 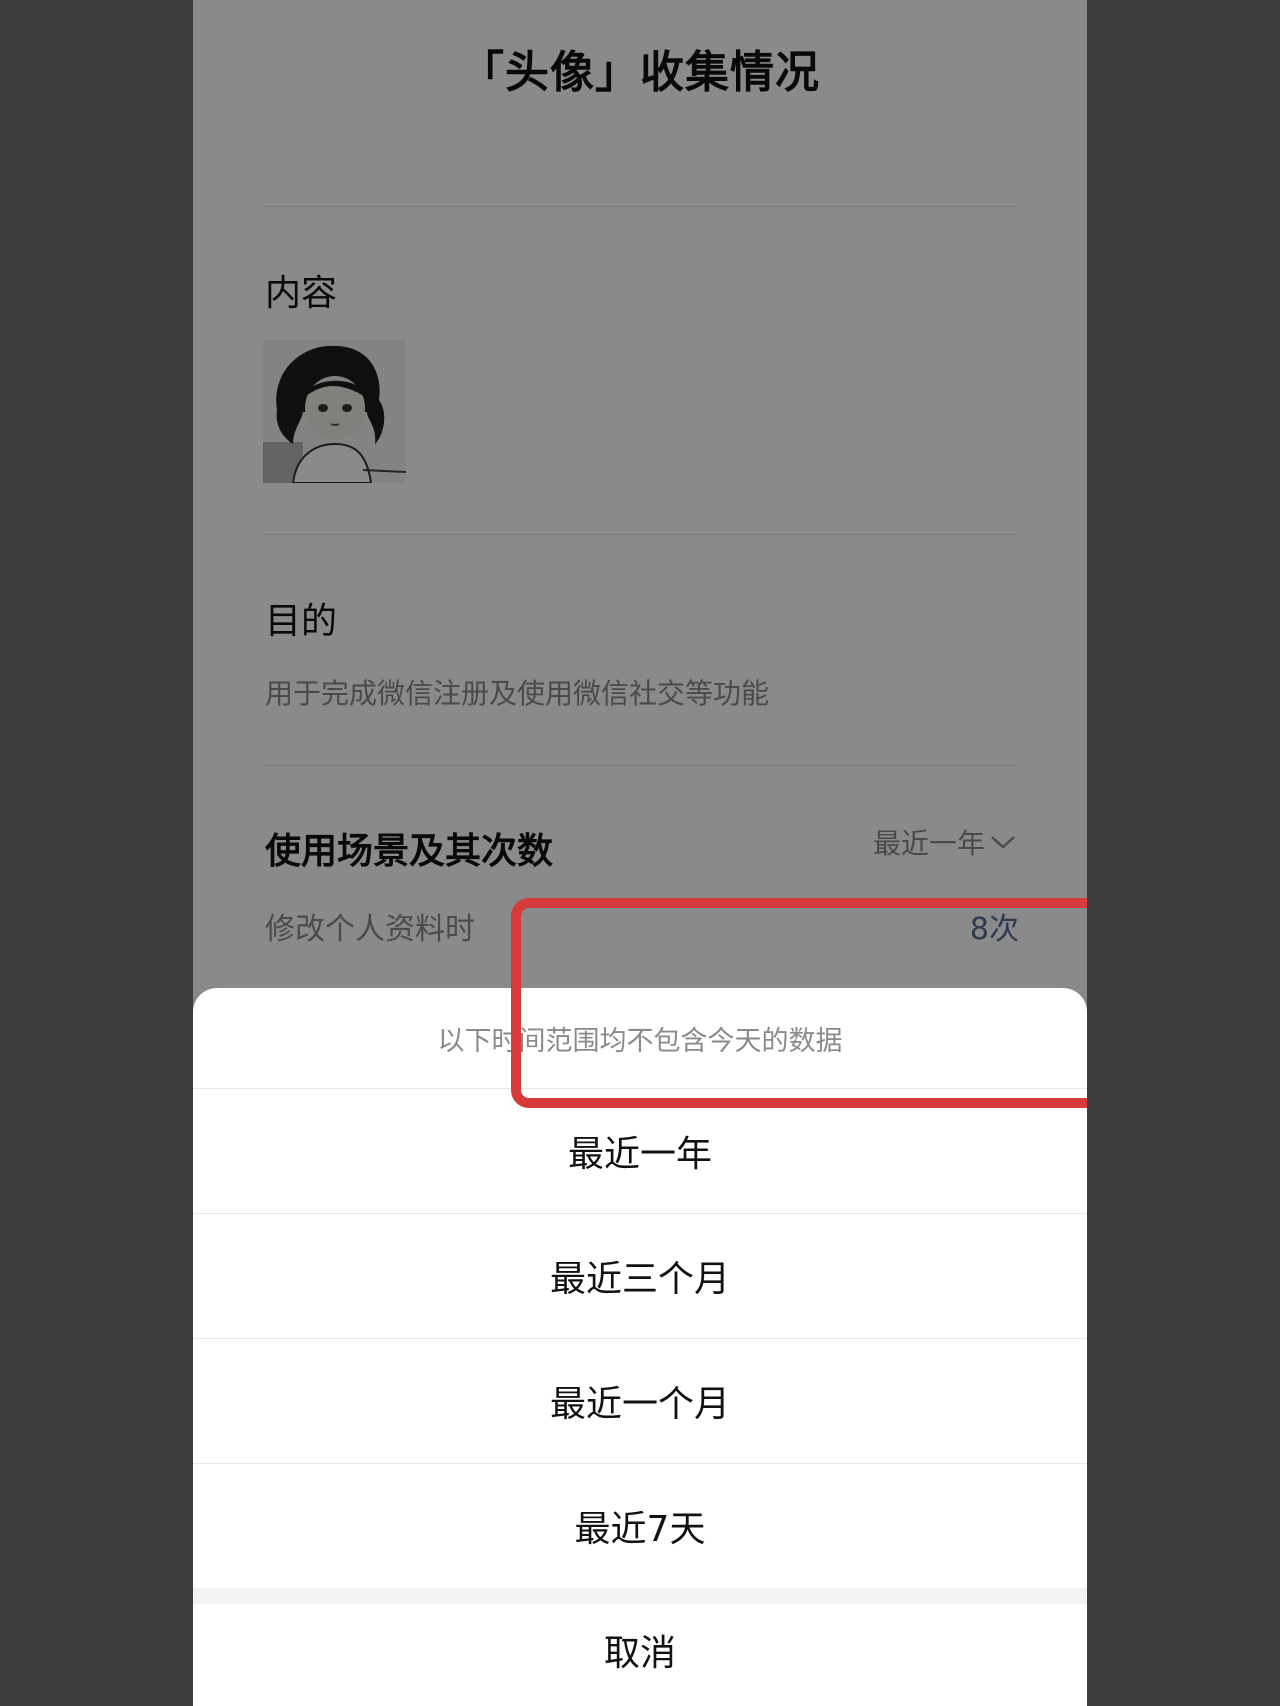 I want to click on annotation-highlight-box, so click(x=799, y=1003).